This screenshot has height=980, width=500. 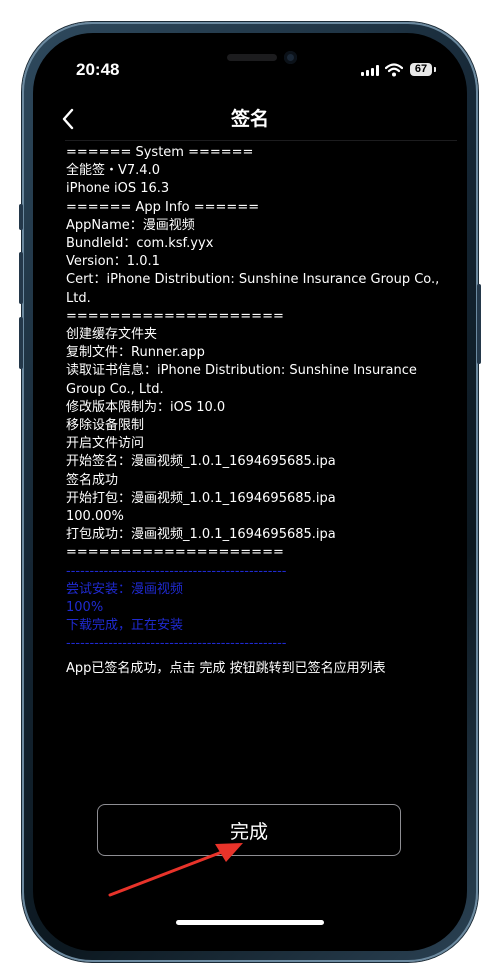 I want to click on log-line: 100.00%, so click(x=95, y=517).